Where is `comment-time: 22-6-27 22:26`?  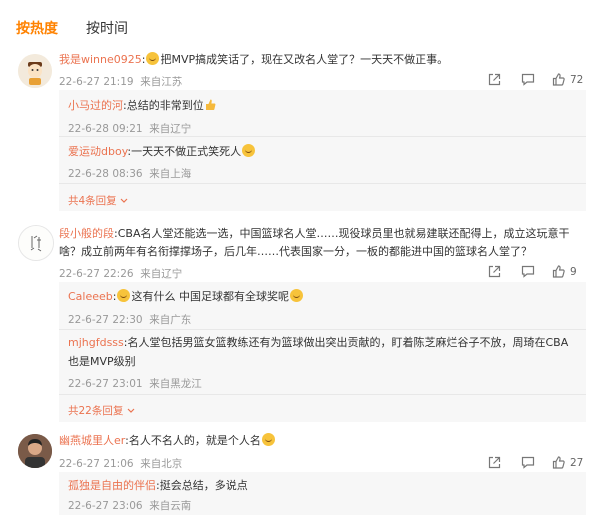 comment-time: 22-6-27 22:26 is located at coordinates (96, 274).